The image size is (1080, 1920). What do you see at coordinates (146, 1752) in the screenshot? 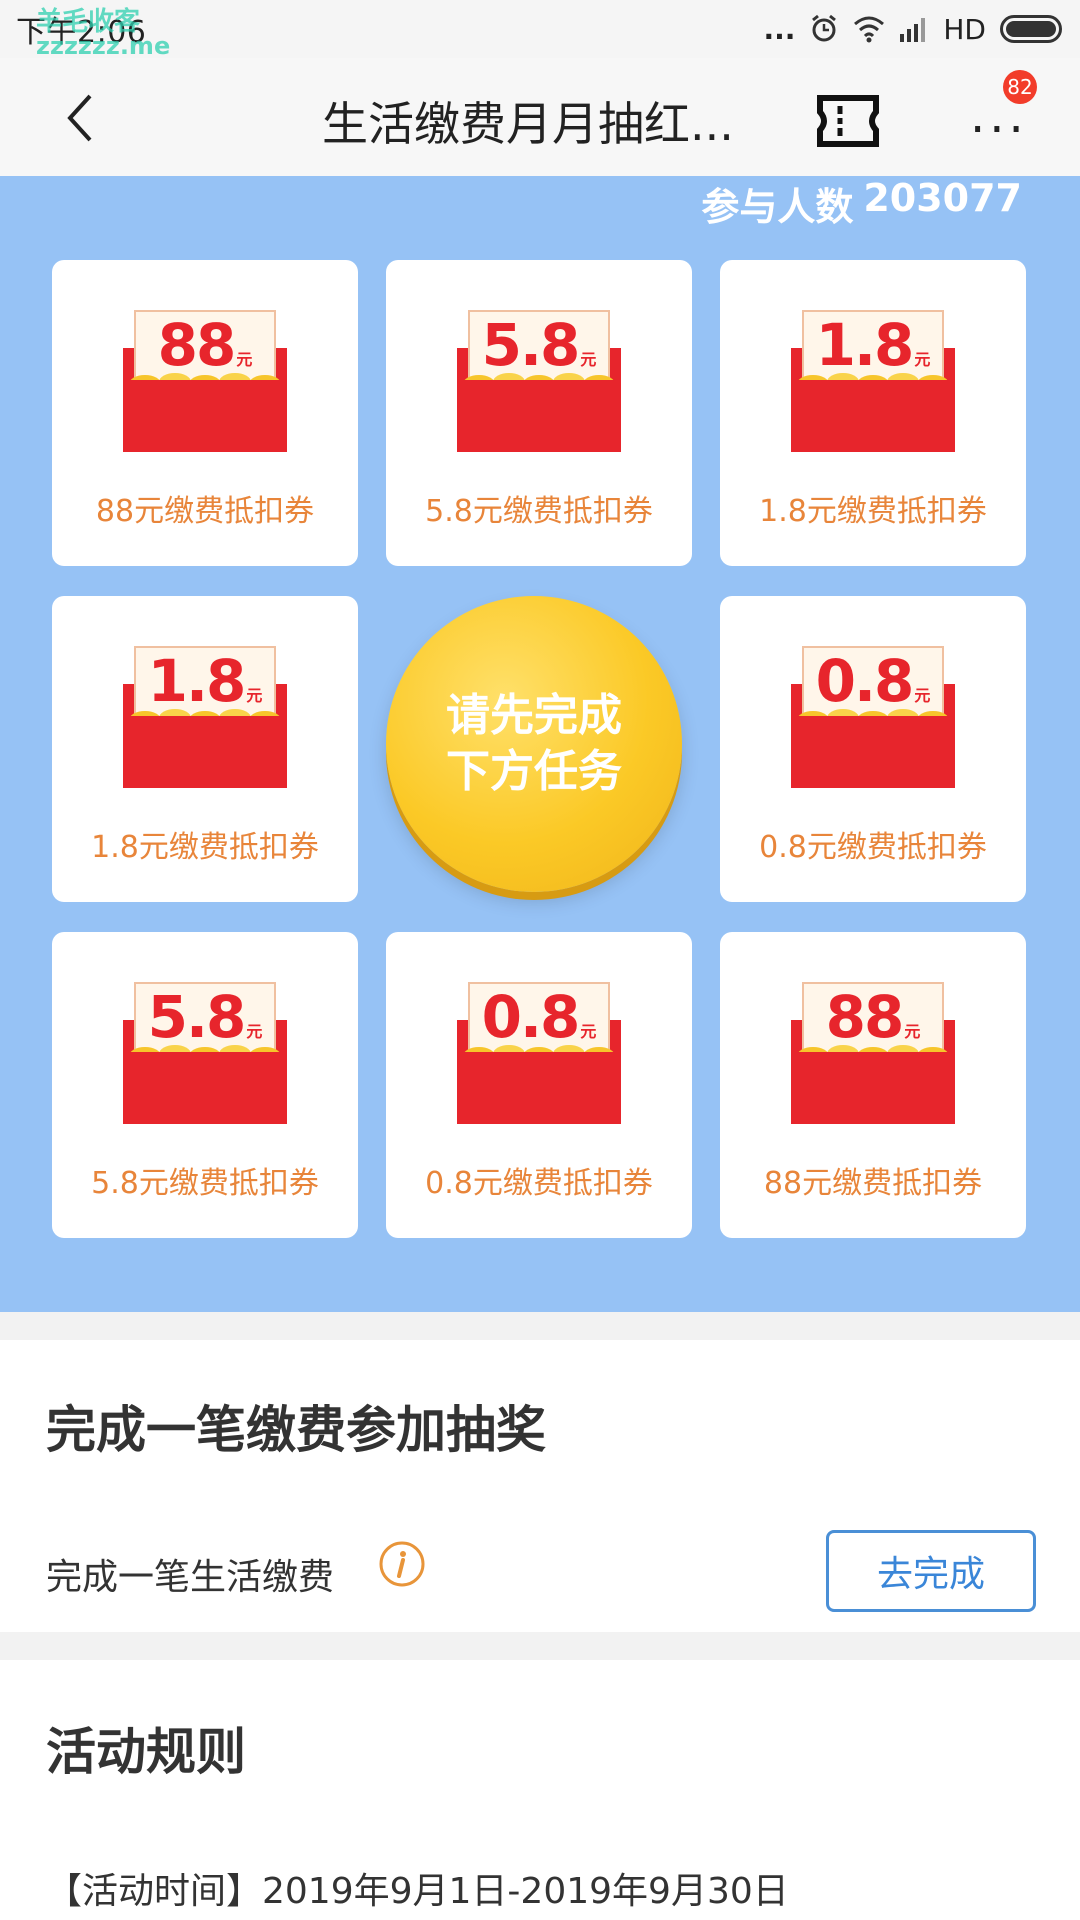
I see `rules-heading: 活动规则` at bounding box center [146, 1752].